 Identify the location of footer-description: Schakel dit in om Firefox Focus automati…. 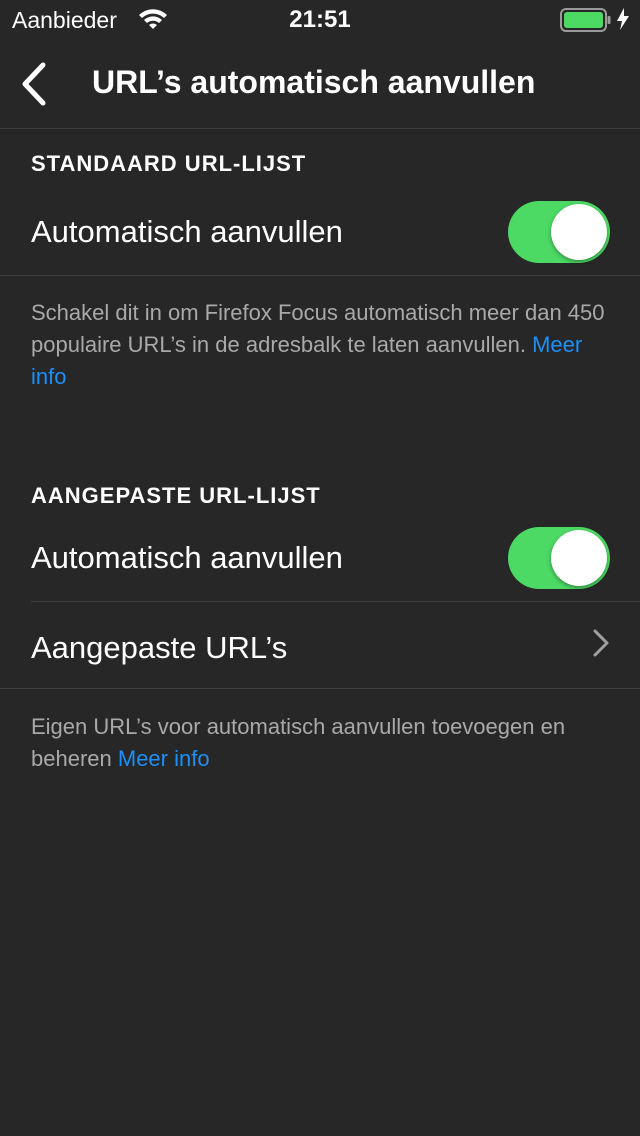
(318, 328).